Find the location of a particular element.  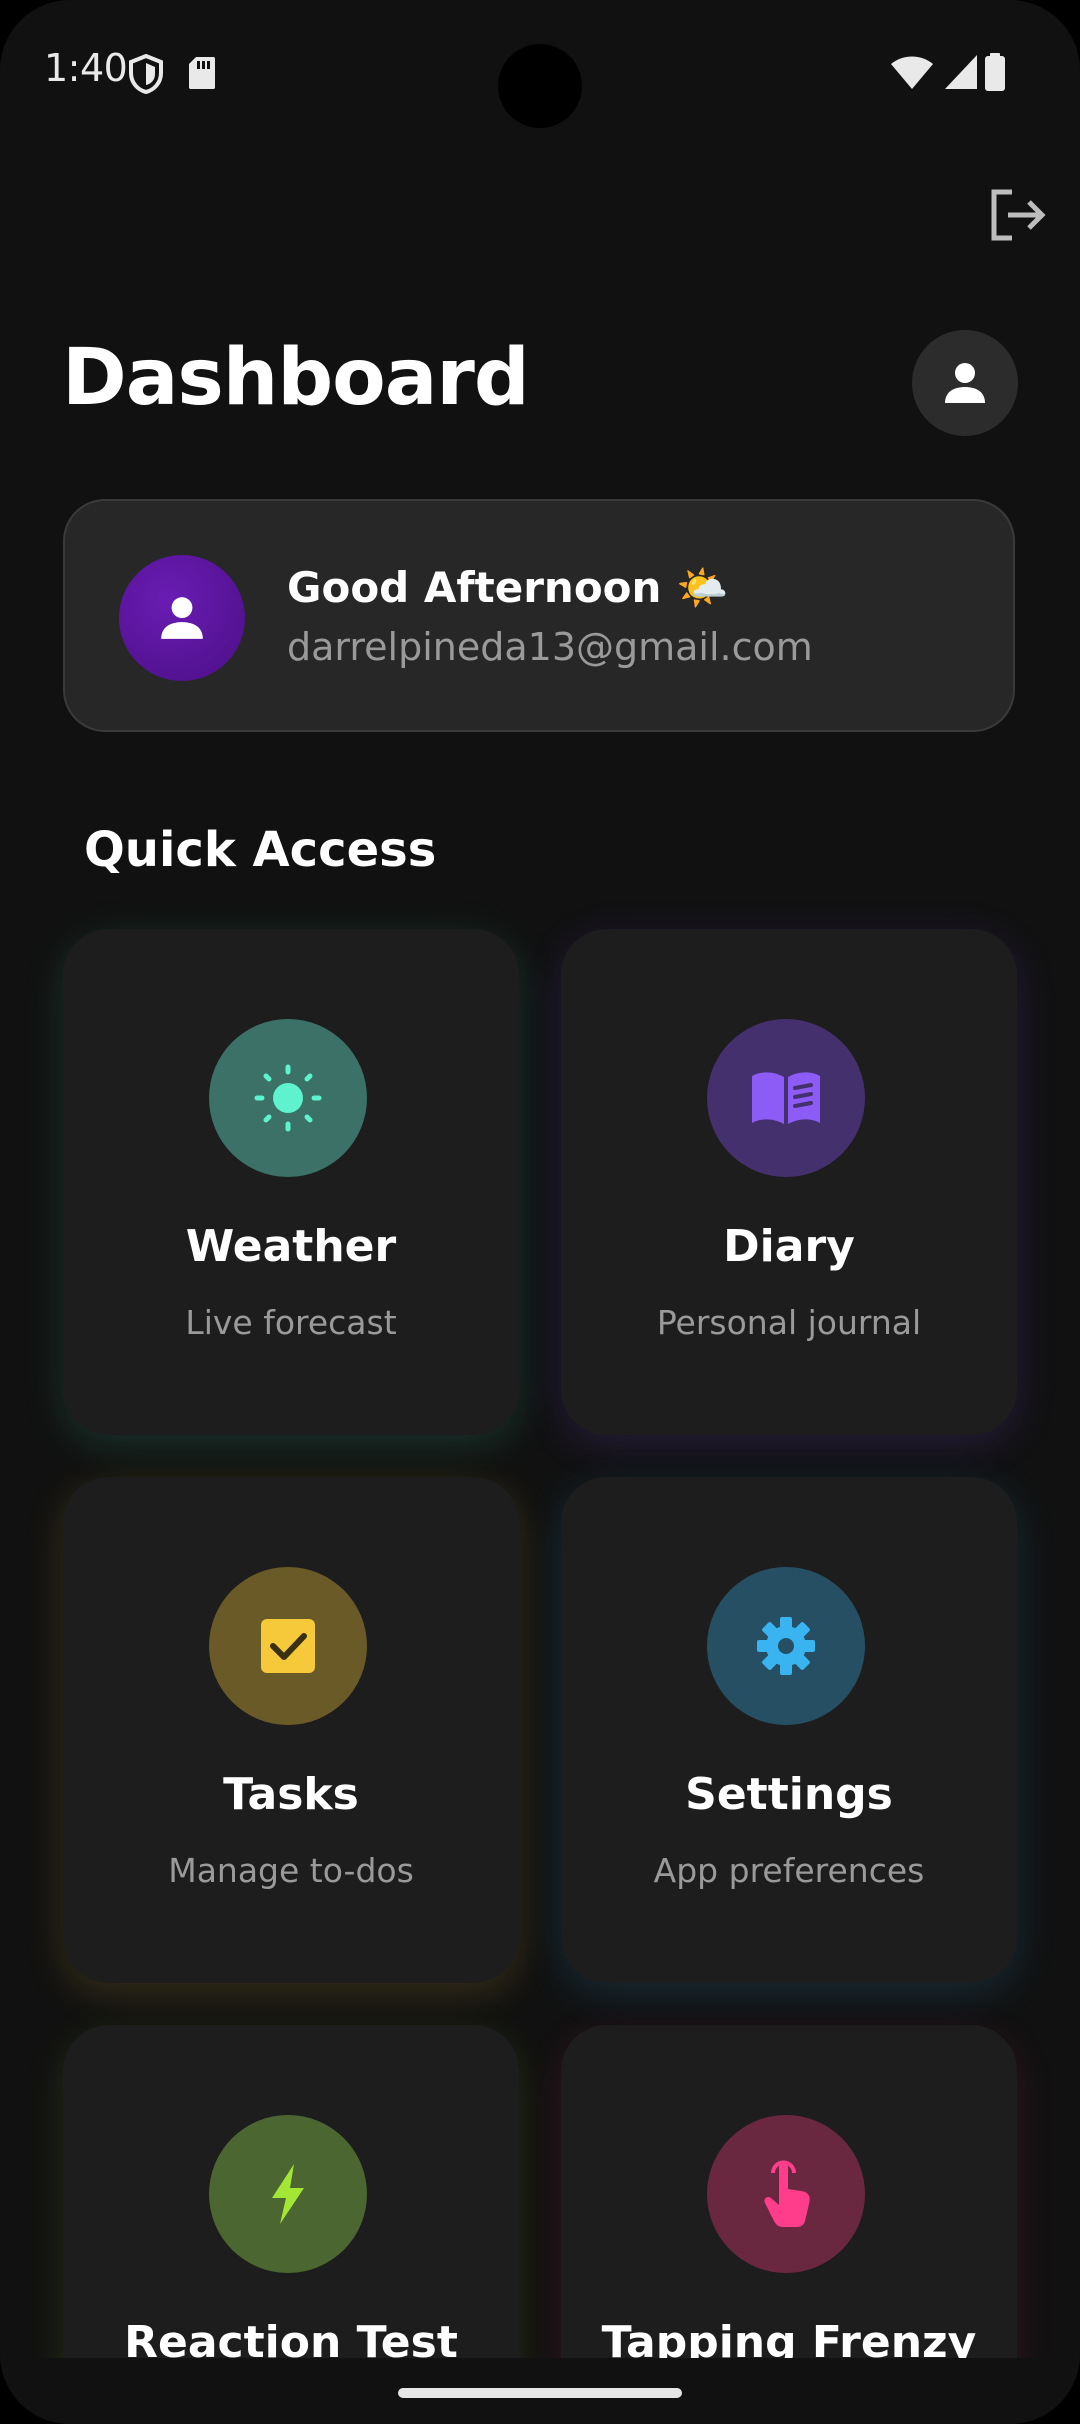

tile-subtitle: Live forecast is located at coordinates (291, 1322).